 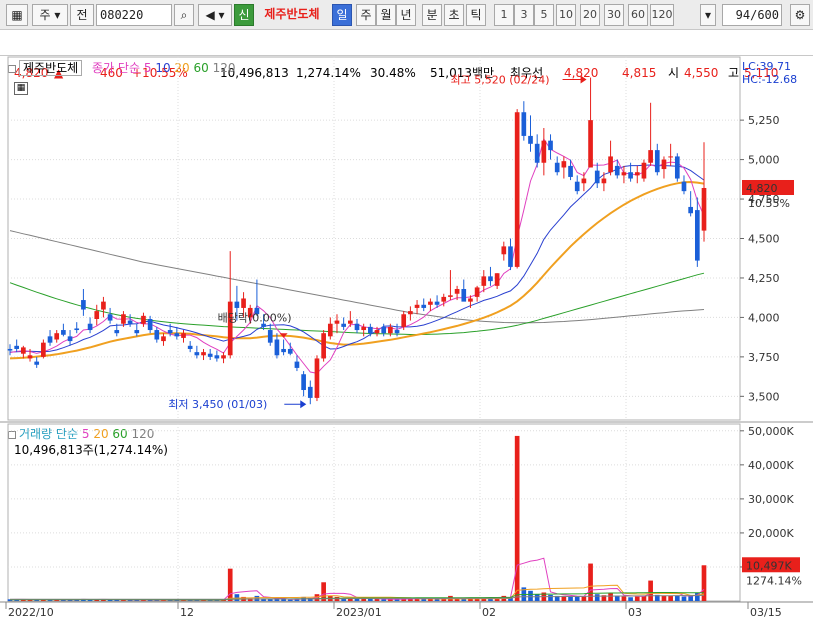 What do you see at coordinates (162, 68) in the screenshot?
I see `ma10-label: 10` at bounding box center [162, 68].